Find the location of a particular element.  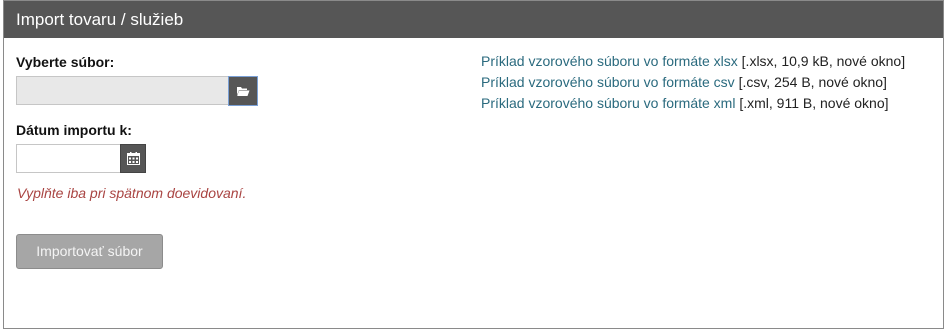

date-picker-button is located at coordinates (133, 158).